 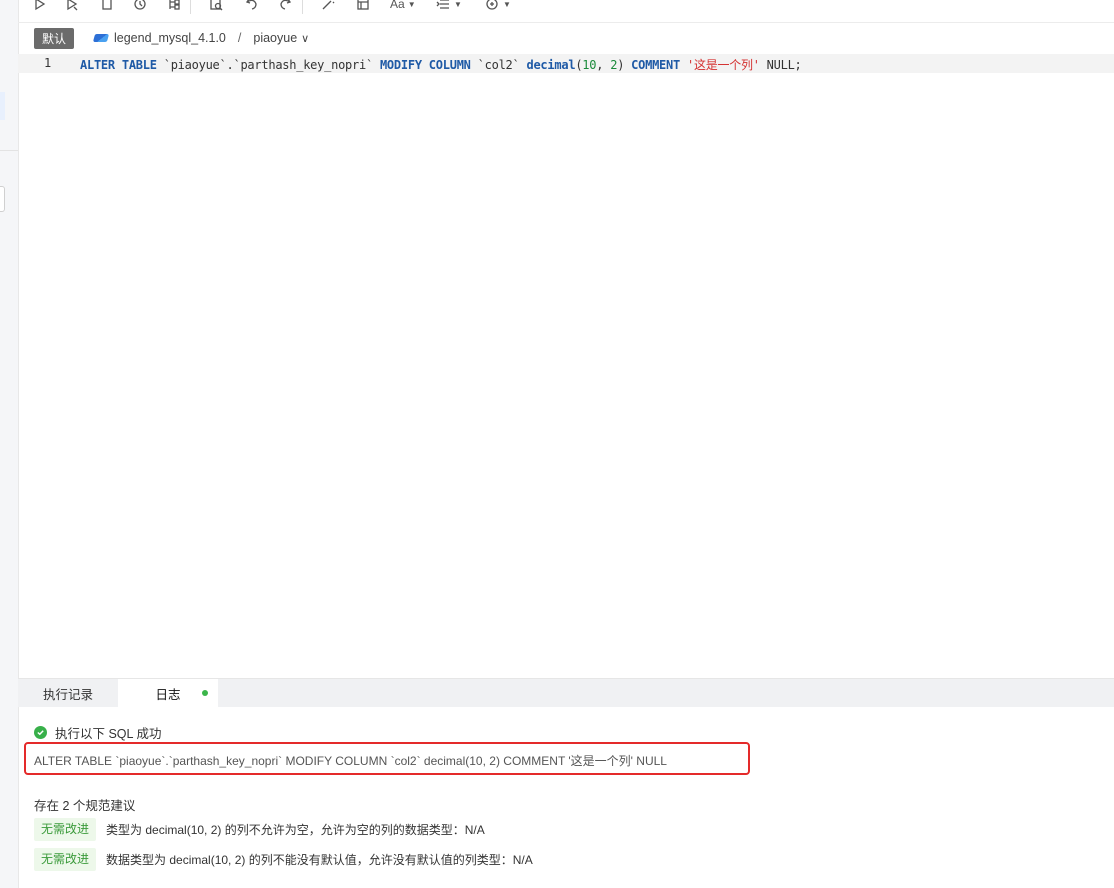 What do you see at coordinates (40, 6) in the screenshot?
I see `run-icon` at bounding box center [40, 6].